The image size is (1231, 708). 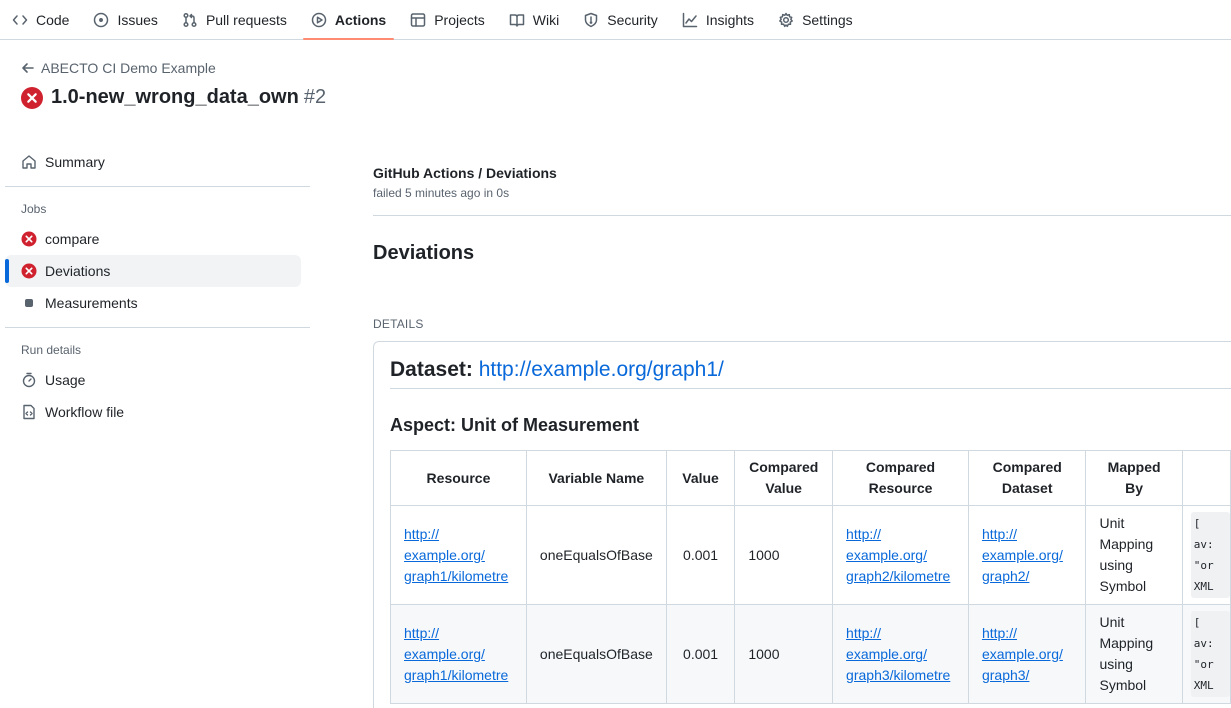 I want to click on cell-compared-dataset: http://example.org/graph3/, so click(x=1027, y=654).